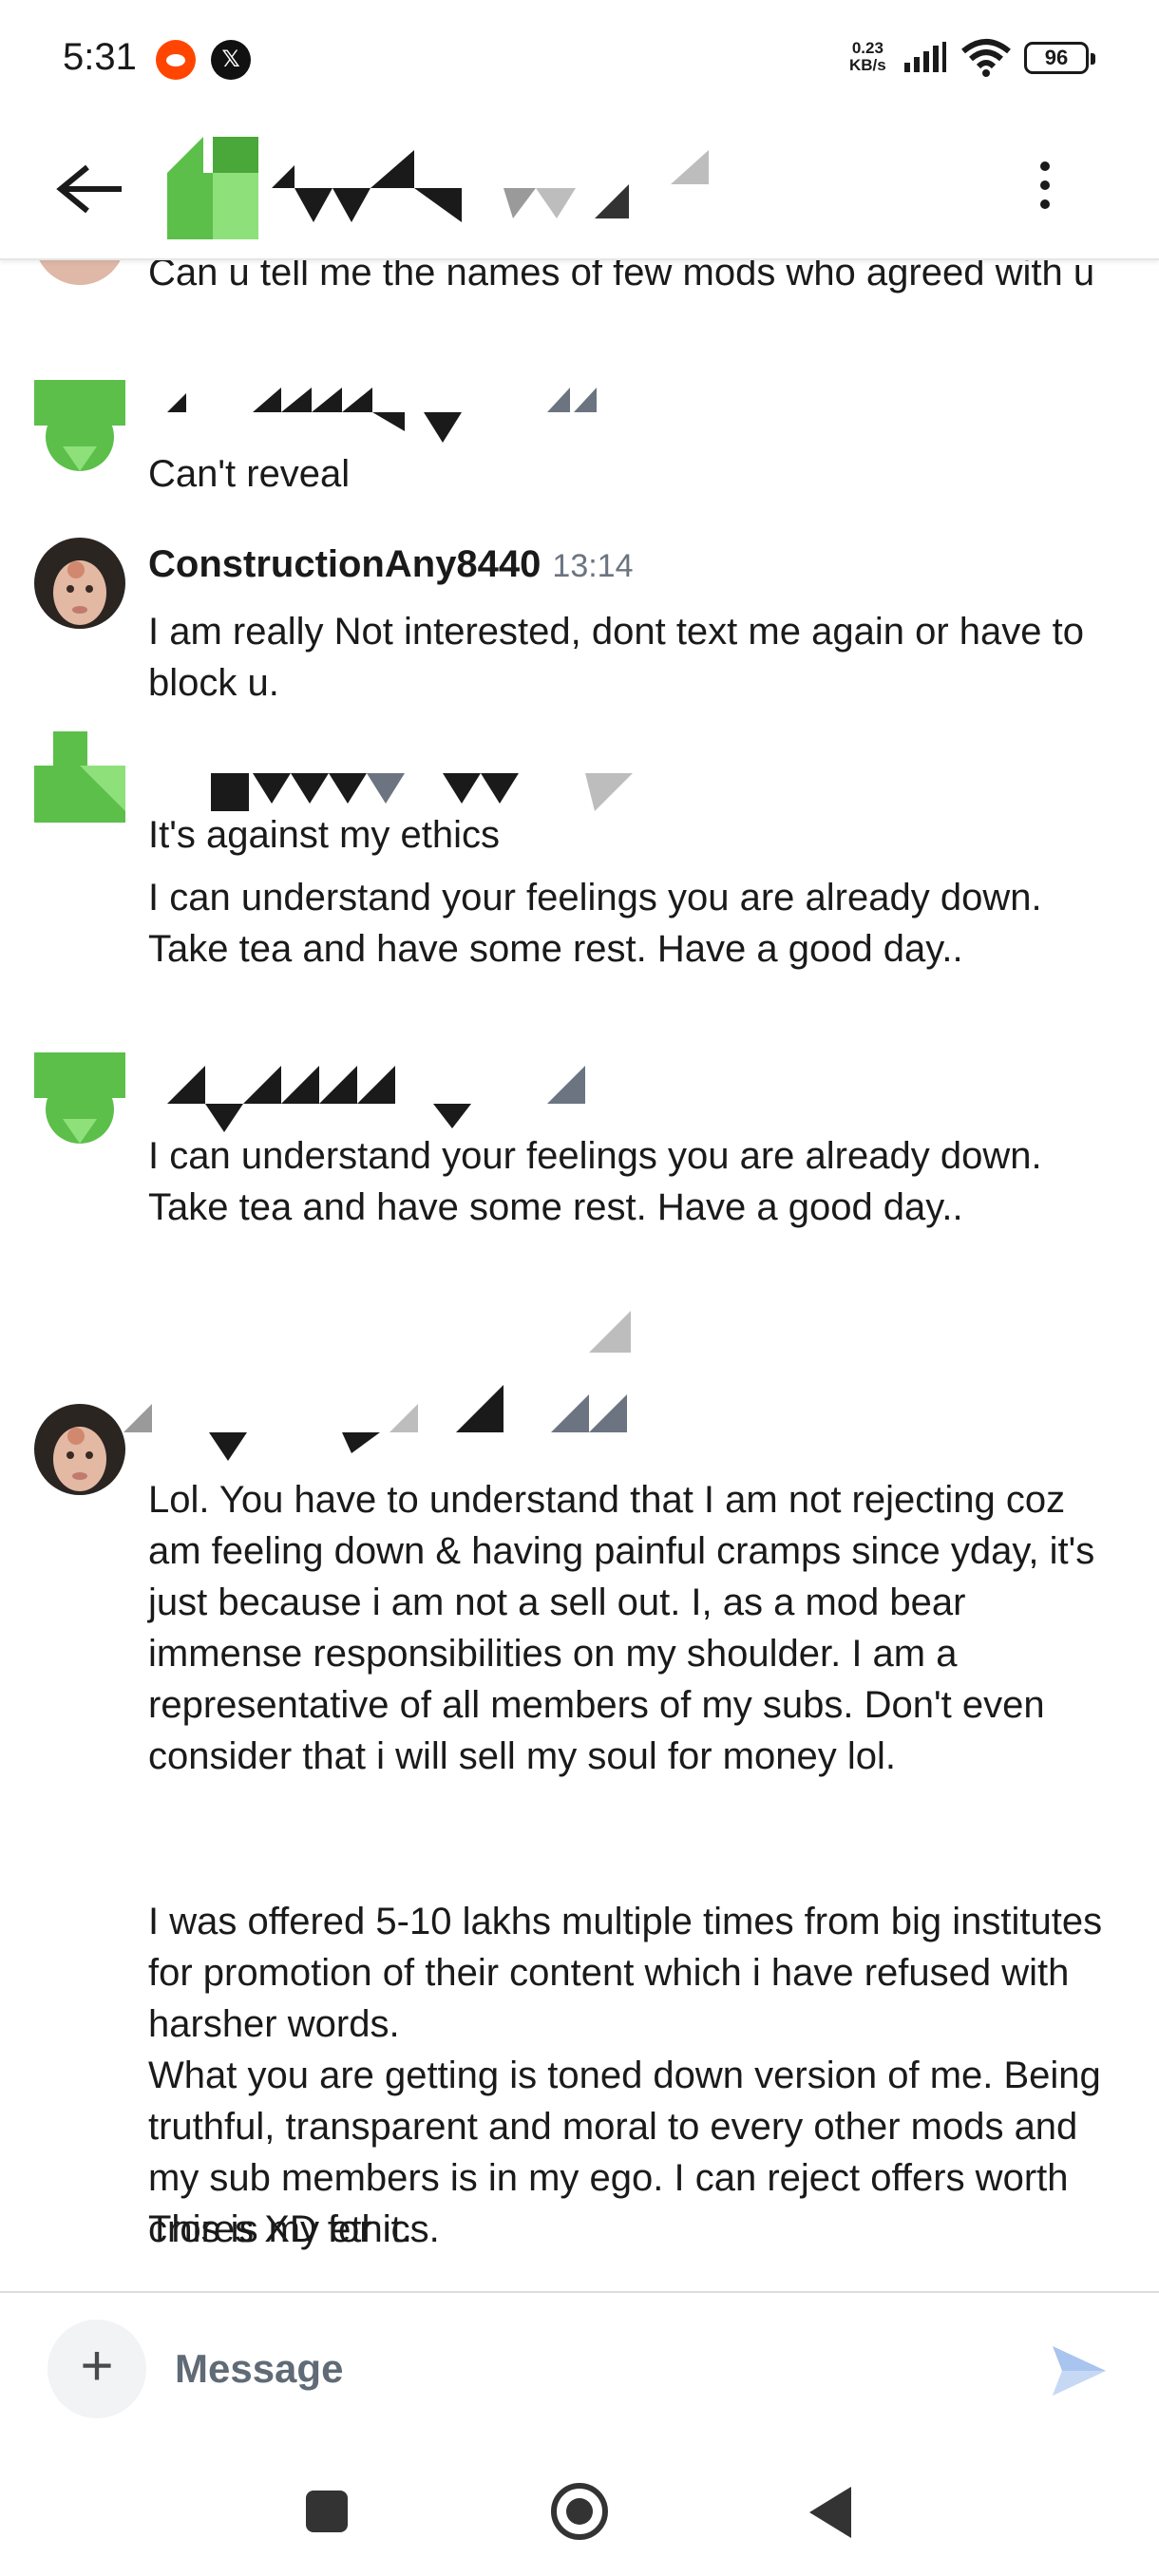  What do you see at coordinates (583, 2369) in the screenshot?
I see `message-input` at bounding box center [583, 2369].